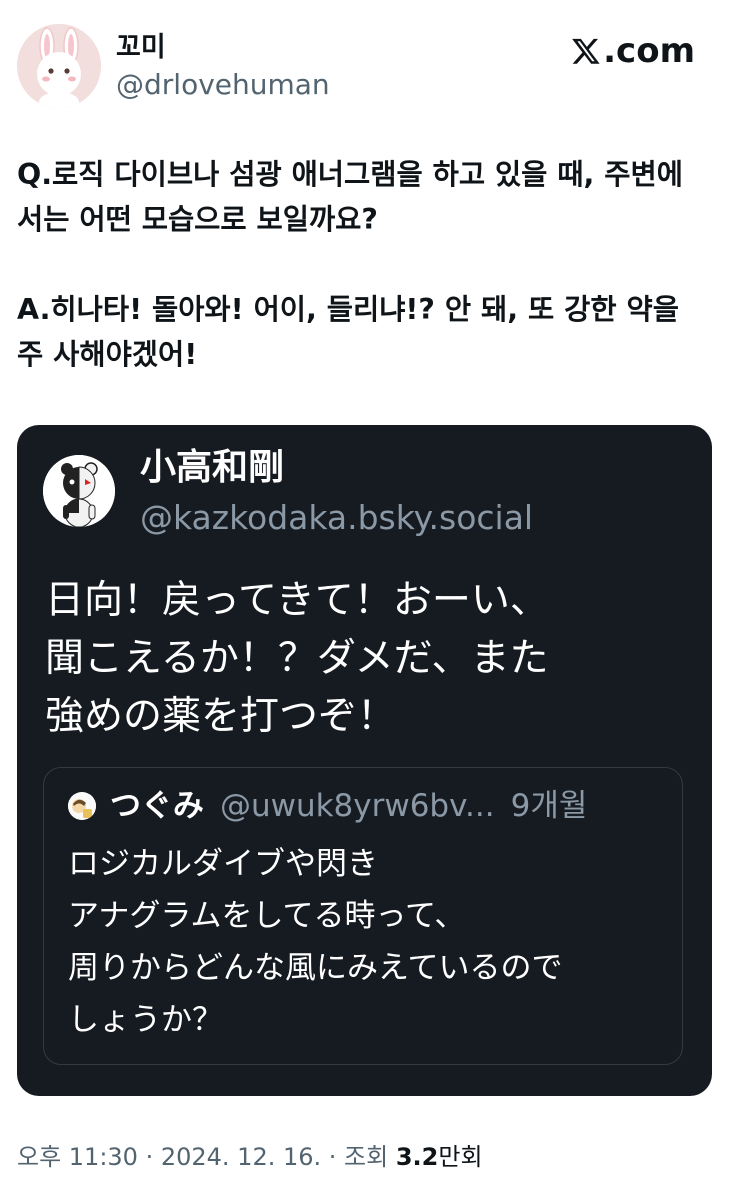 The image size is (729, 1200). What do you see at coordinates (649, 51) in the screenshot?
I see `brand-domain: .com` at bounding box center [649, 51].